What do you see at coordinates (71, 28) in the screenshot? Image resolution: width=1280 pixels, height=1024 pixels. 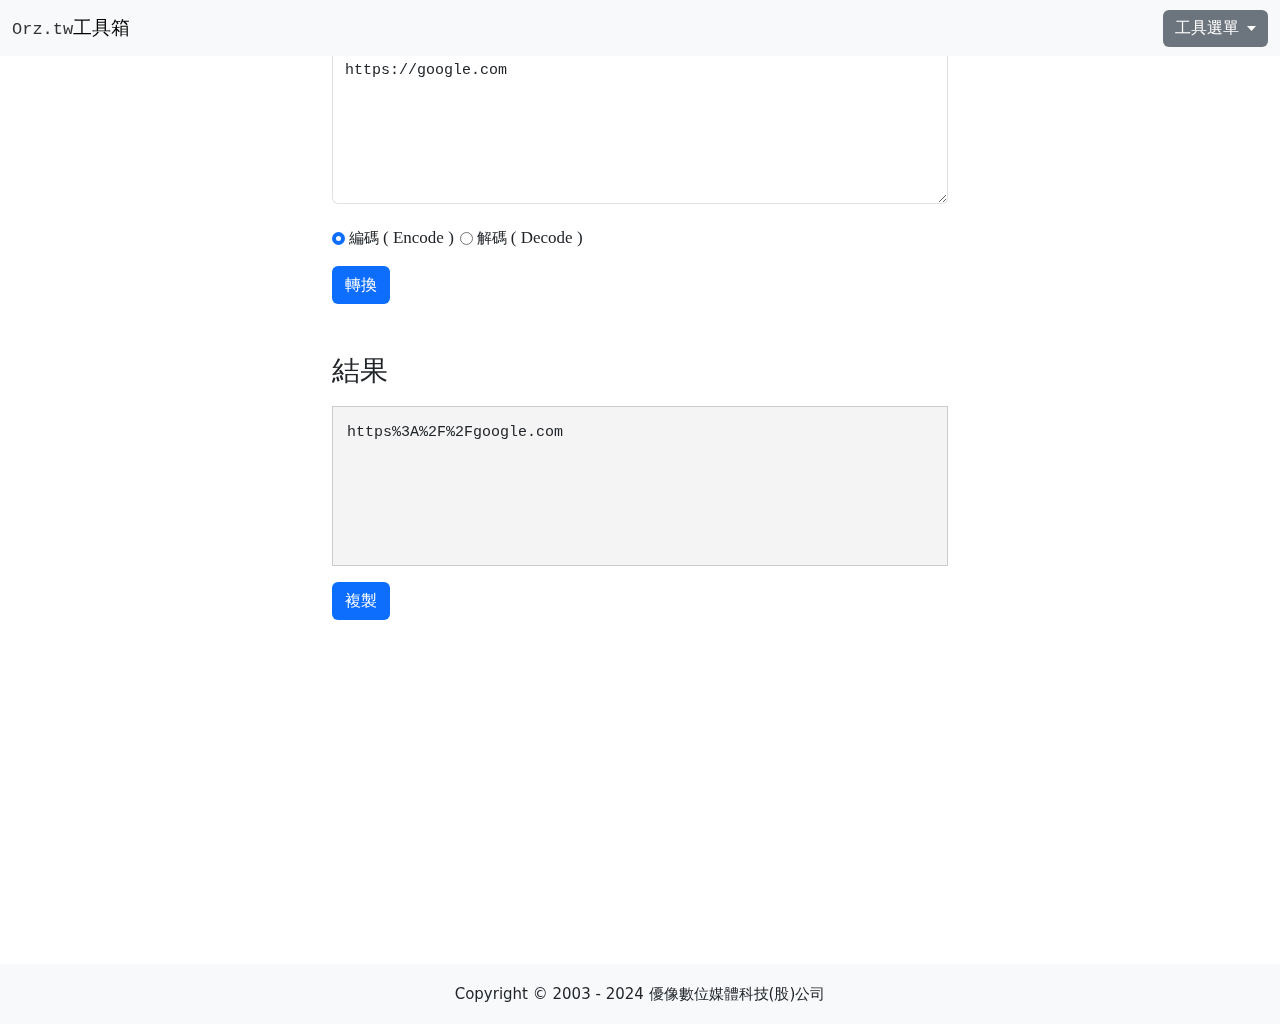 I see `brand-link: Orz.tw工具箱` at bounding box center [71, 28].